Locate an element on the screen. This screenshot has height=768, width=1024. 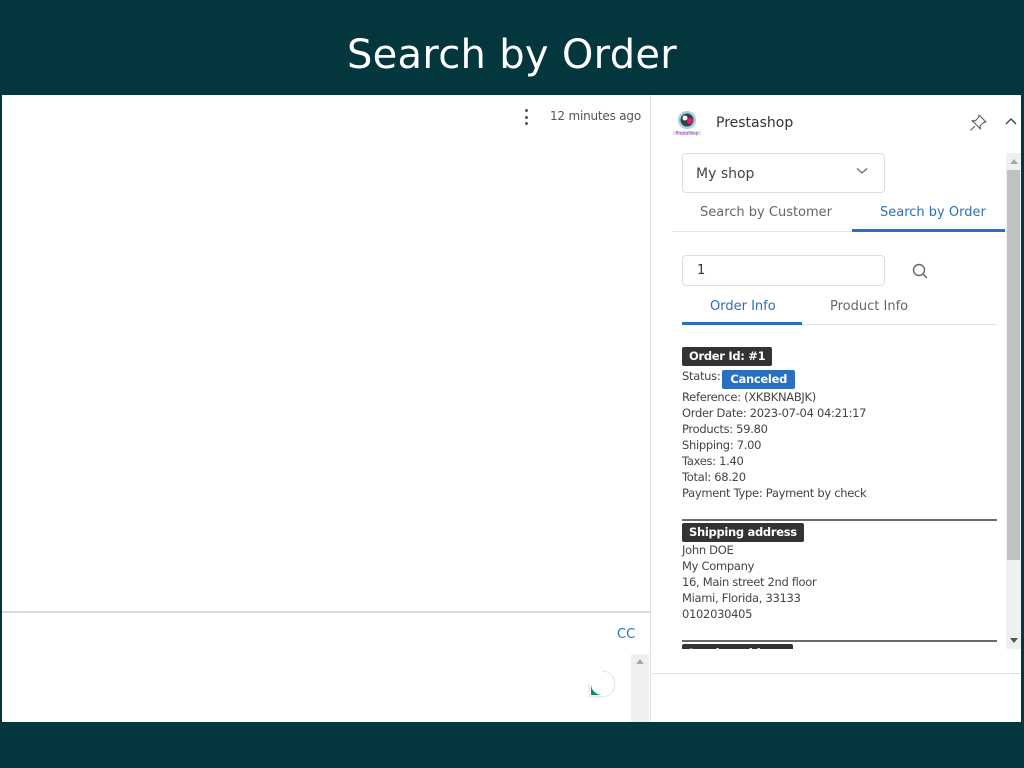
scrollbar-thumb is located at coordinates (1013, 365).